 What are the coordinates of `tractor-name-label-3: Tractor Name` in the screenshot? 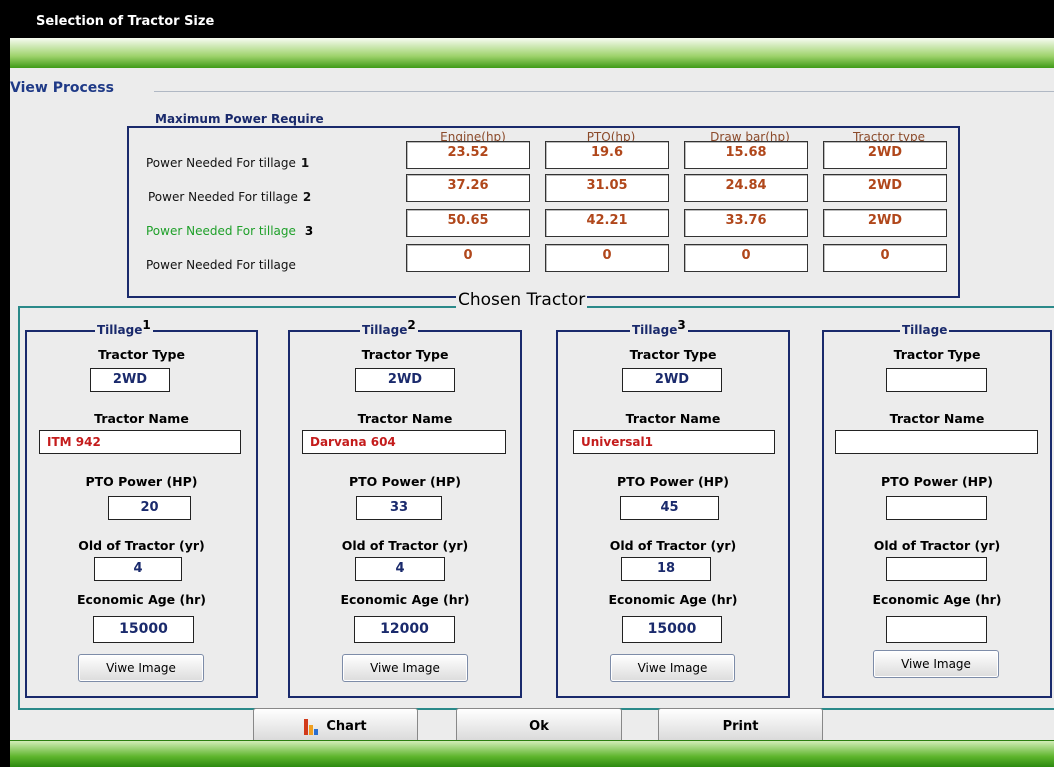 It's located at (673, 418).